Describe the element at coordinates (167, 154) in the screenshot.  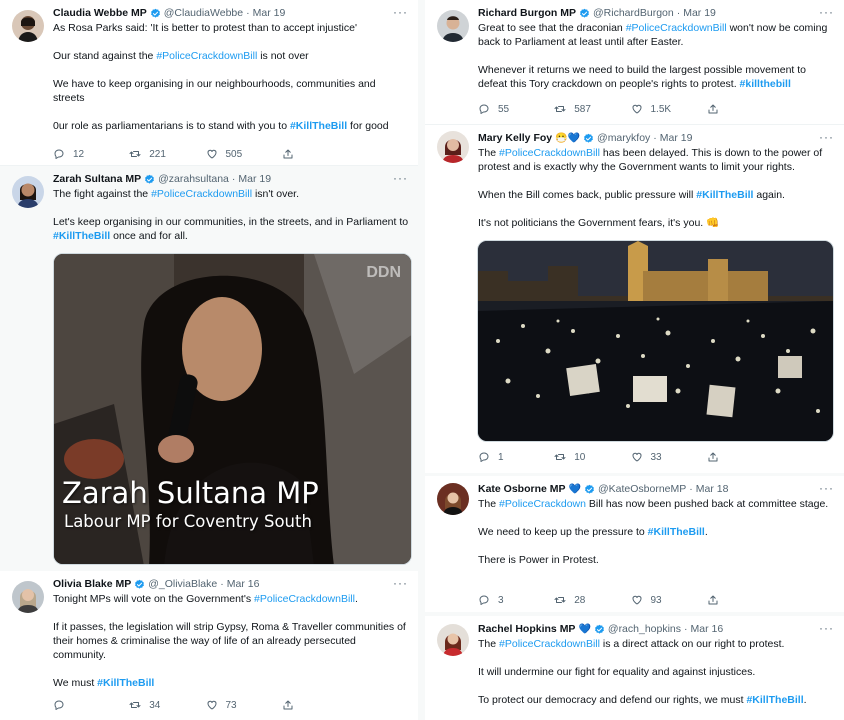
I see `retweet-button: 221` at that location.